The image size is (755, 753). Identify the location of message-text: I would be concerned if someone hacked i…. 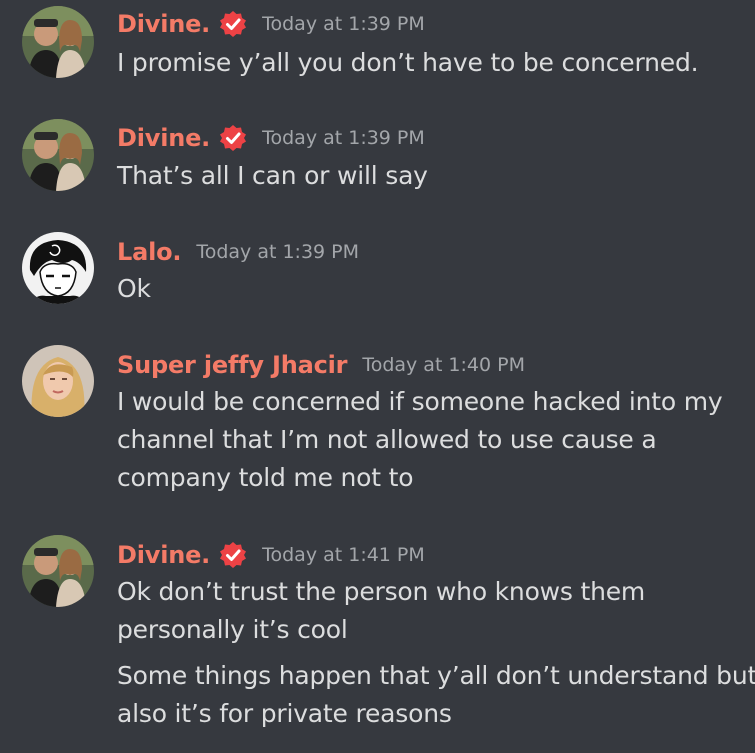
(420, 401).